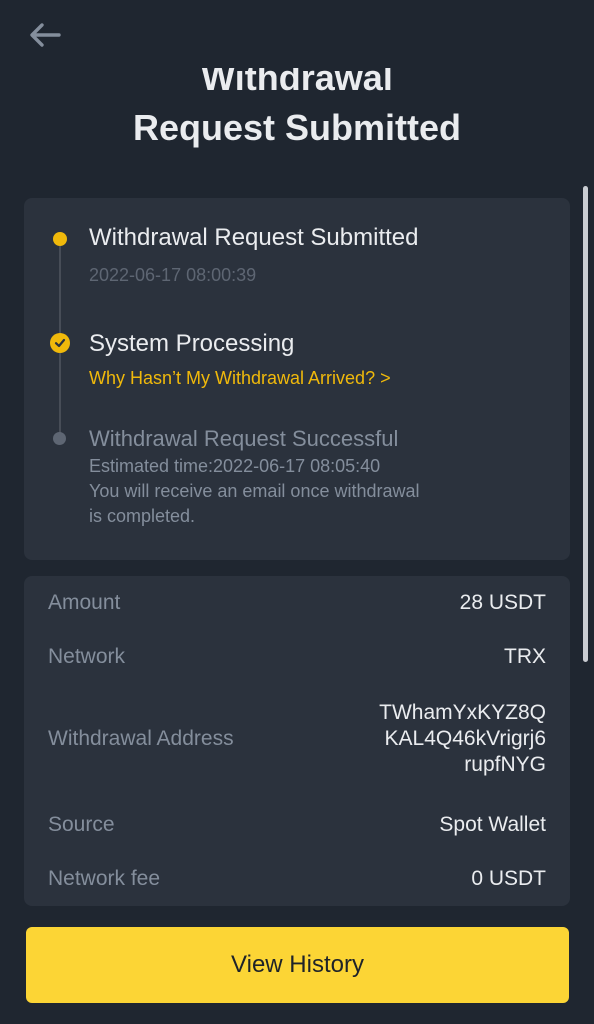  What do you see at coordinates (508, 878) in the screenshot?
I see `fee-value: 0 USDT` at bounding box center [508, 878].